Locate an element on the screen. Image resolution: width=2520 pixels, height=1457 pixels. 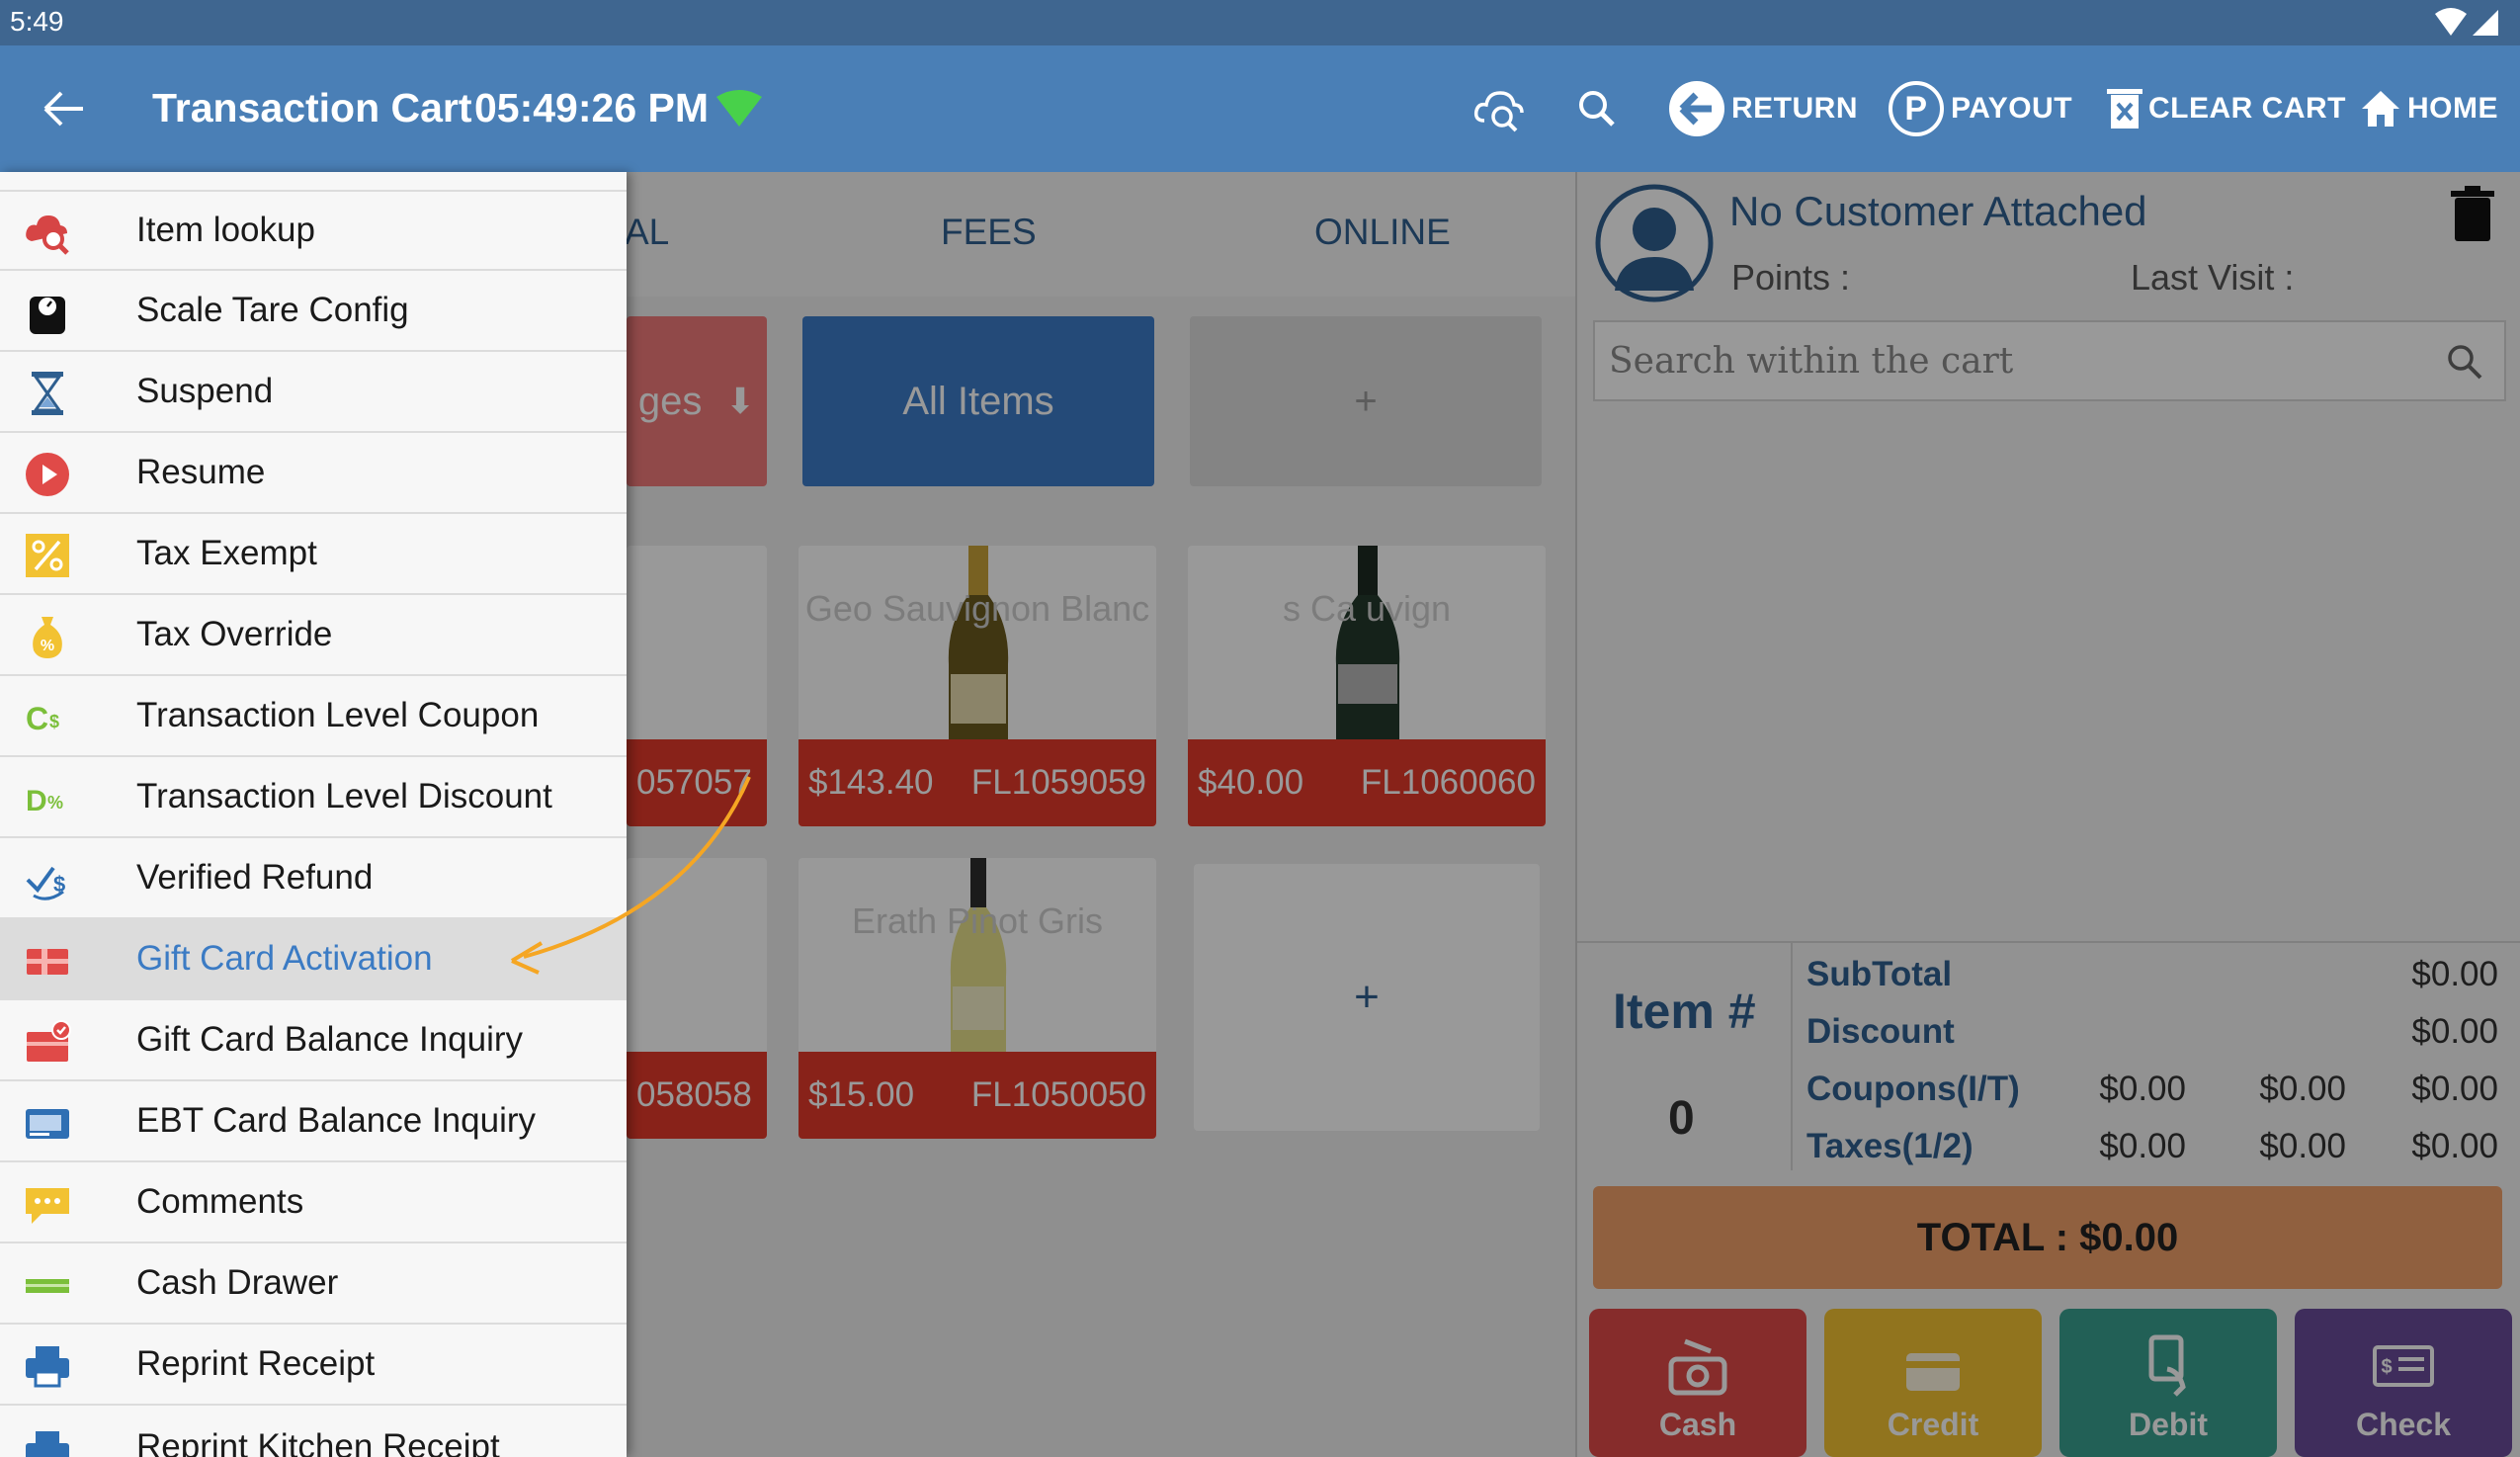
menu-item-reprint-kitchen-receipt: Reprint Kitchen Receipt is located at coordinates (313, 1431).